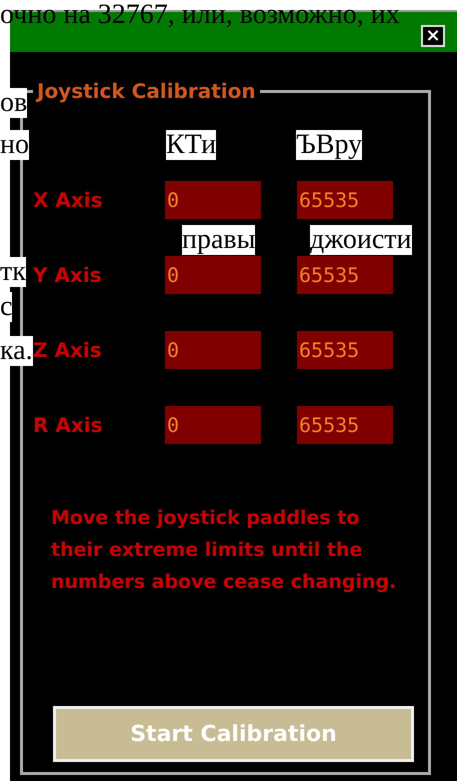 The height and width of the screenshot is (781, 457). I want to click on overlay-text: ЪВру, so click(329, 145).